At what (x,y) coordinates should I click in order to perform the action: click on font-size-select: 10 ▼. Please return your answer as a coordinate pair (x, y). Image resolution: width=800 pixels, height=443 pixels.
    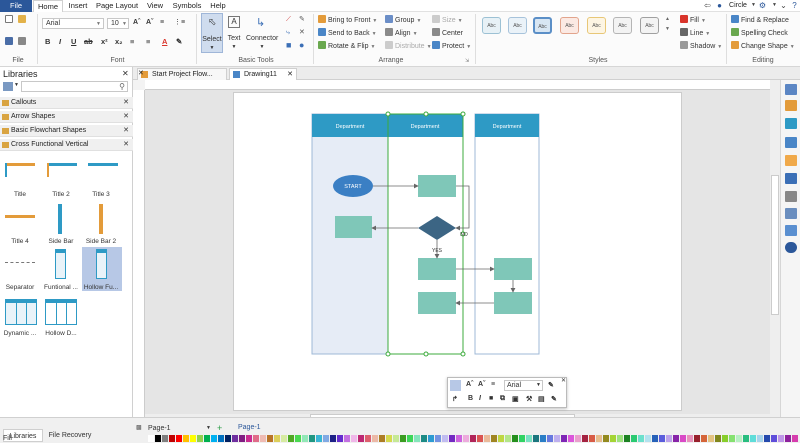
    Looking at the image, I should click on (118, 23).